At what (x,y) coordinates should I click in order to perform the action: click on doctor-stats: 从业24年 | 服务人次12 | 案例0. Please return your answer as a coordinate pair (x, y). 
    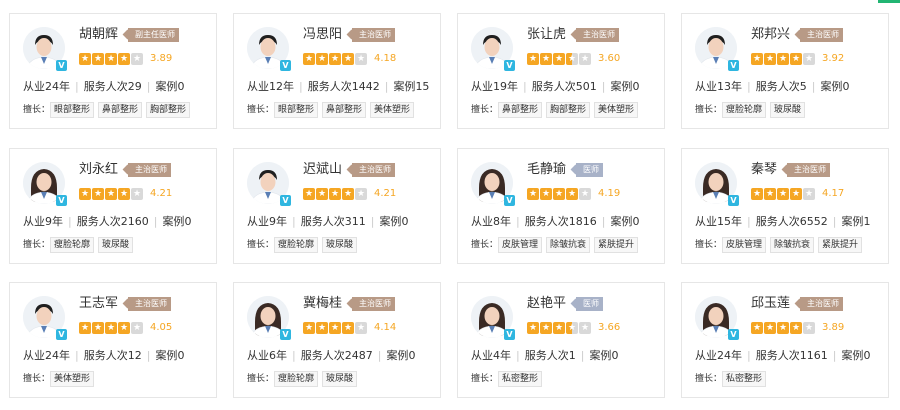
    Looking at the image, I should click on (103, 356).